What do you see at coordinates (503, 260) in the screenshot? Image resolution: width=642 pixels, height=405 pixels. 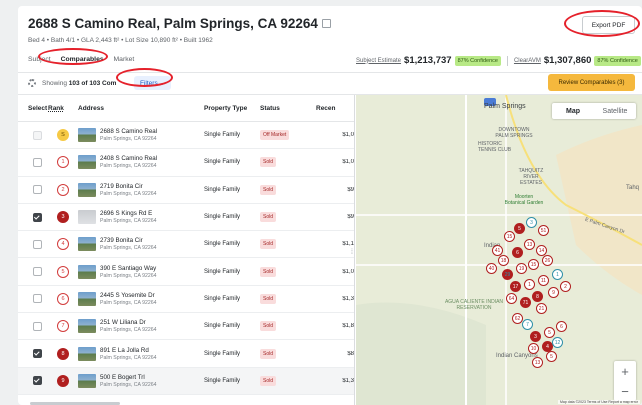 I see `map-pin: 18` at bounding box center [503, 260].